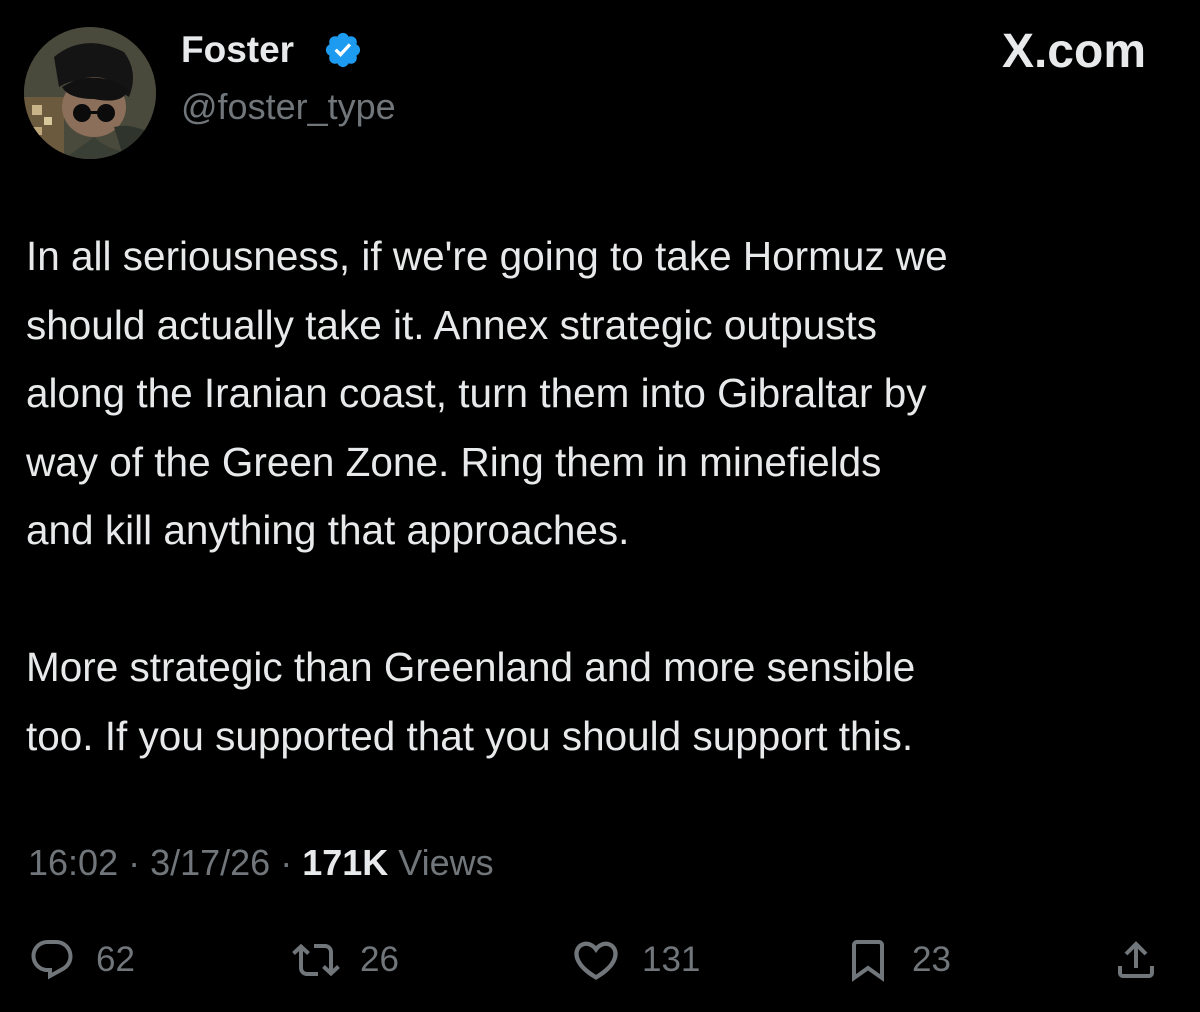 The height and width of the screenshot is (1012, 1200). What do you see at coordinates (931, 959) in the screenshot?
I see `bookmark-count: 23` at bounding box center [931, 959].